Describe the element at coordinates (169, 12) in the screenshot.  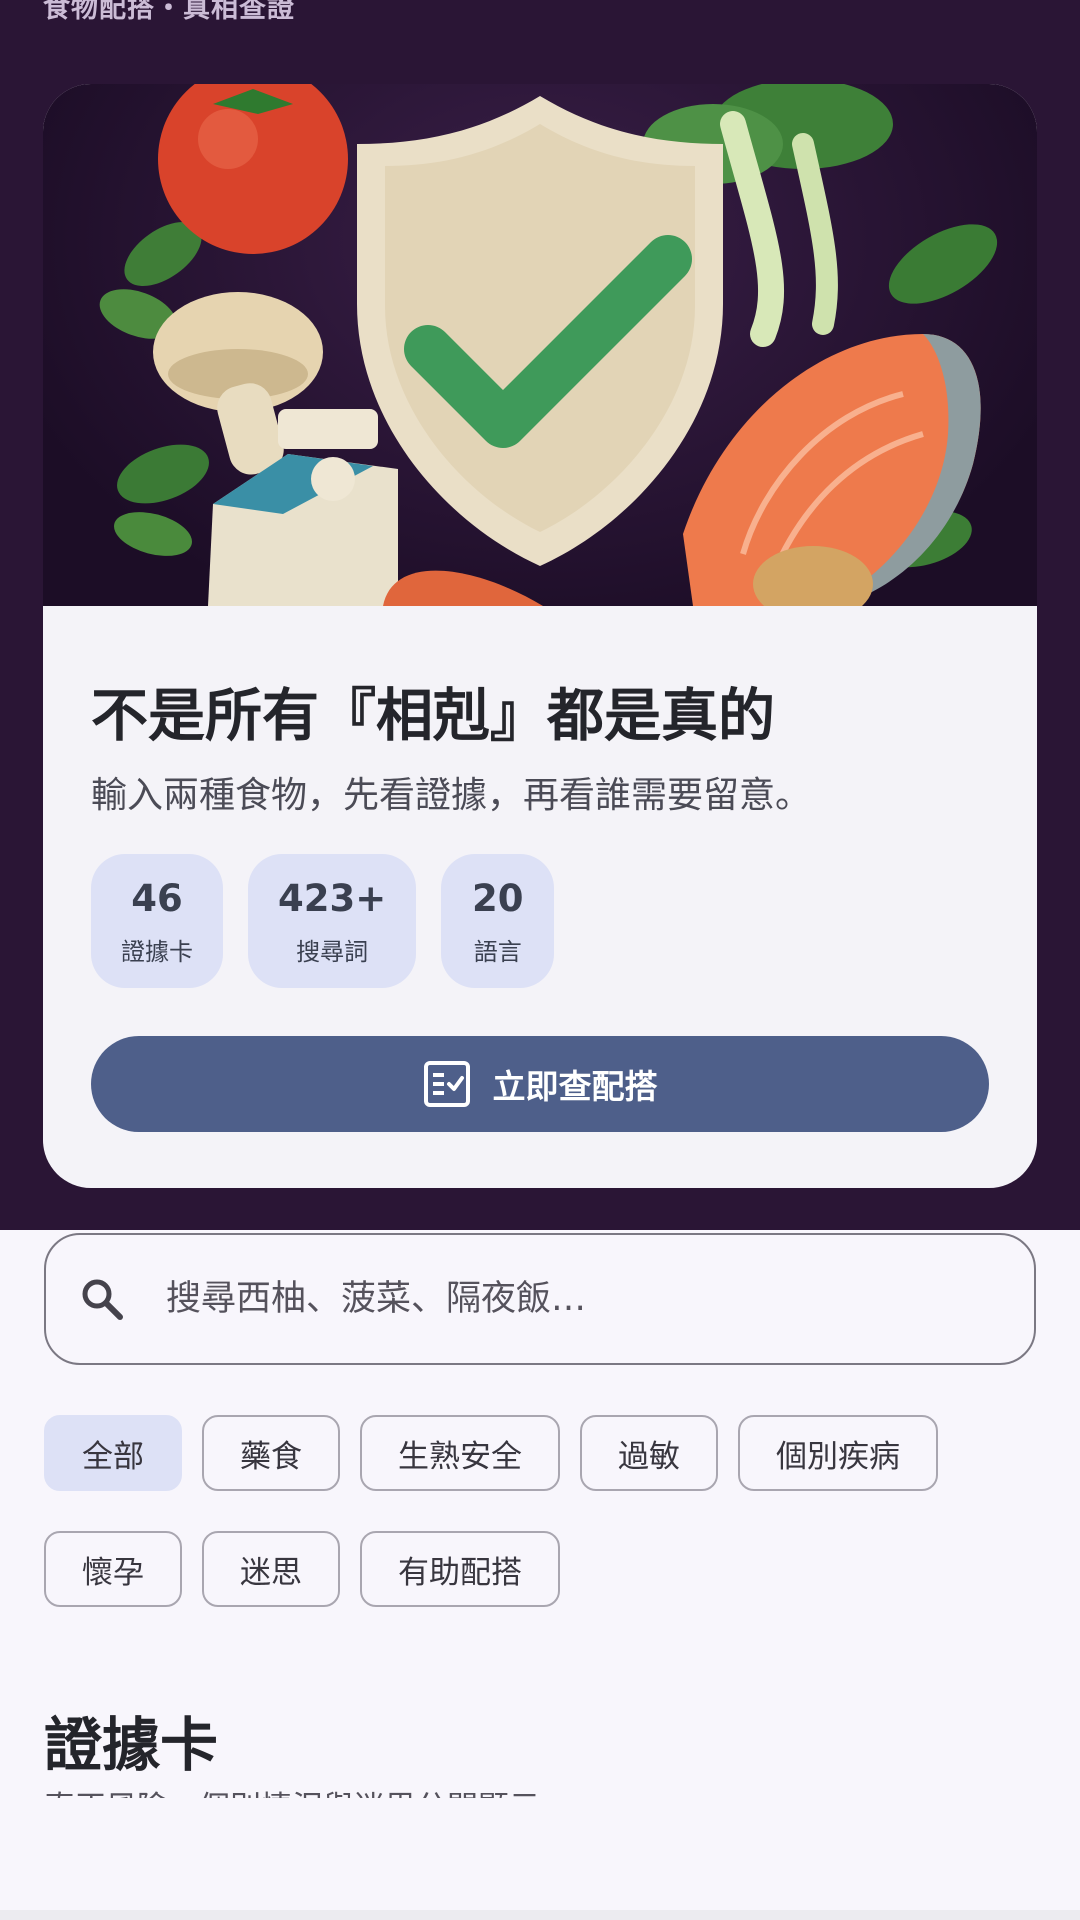
I see `app-caption: 食物配搭・真相查證` at that location.